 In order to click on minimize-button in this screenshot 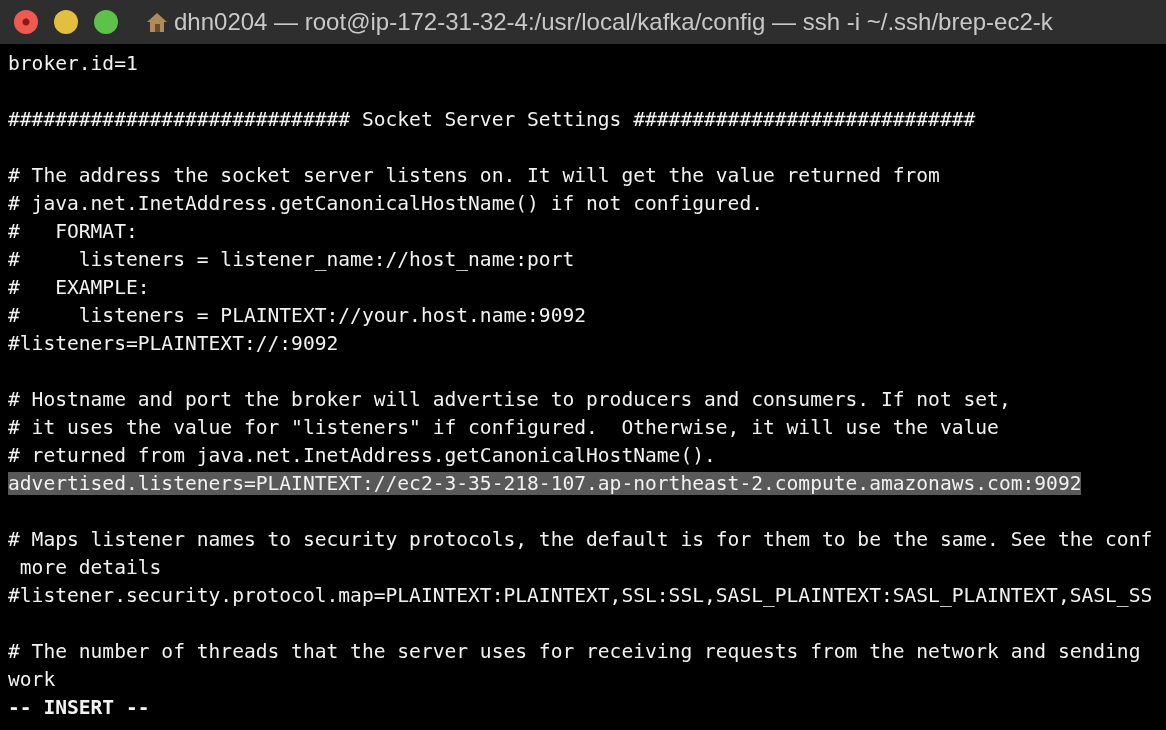, I will do `click(66, 22)`.